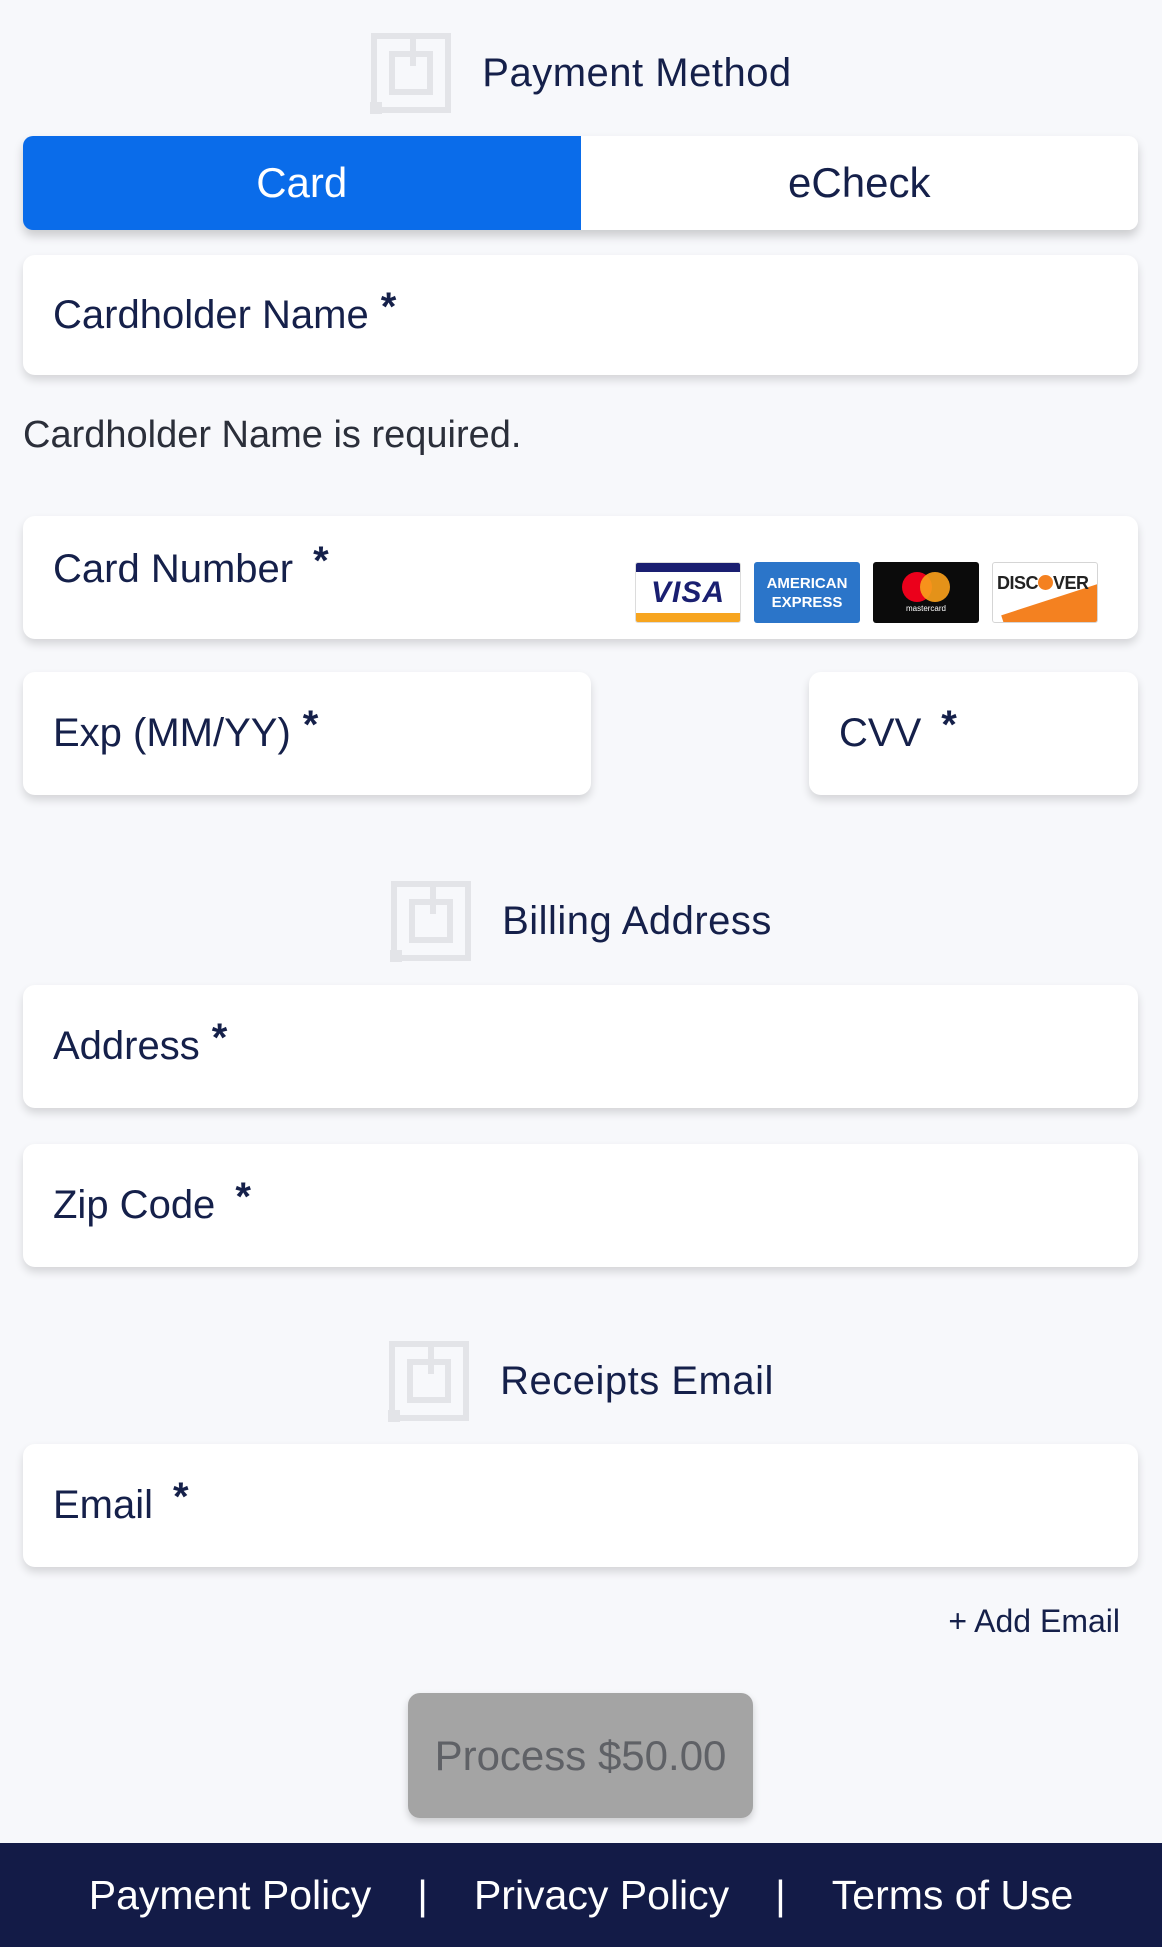 Image resolution: width=1162 pixels, height=1947 pixels. What do you see at coordinates (880, 733) in the screenshot?
I see `cvv-label: CVV` at bounding box center [880, 733].